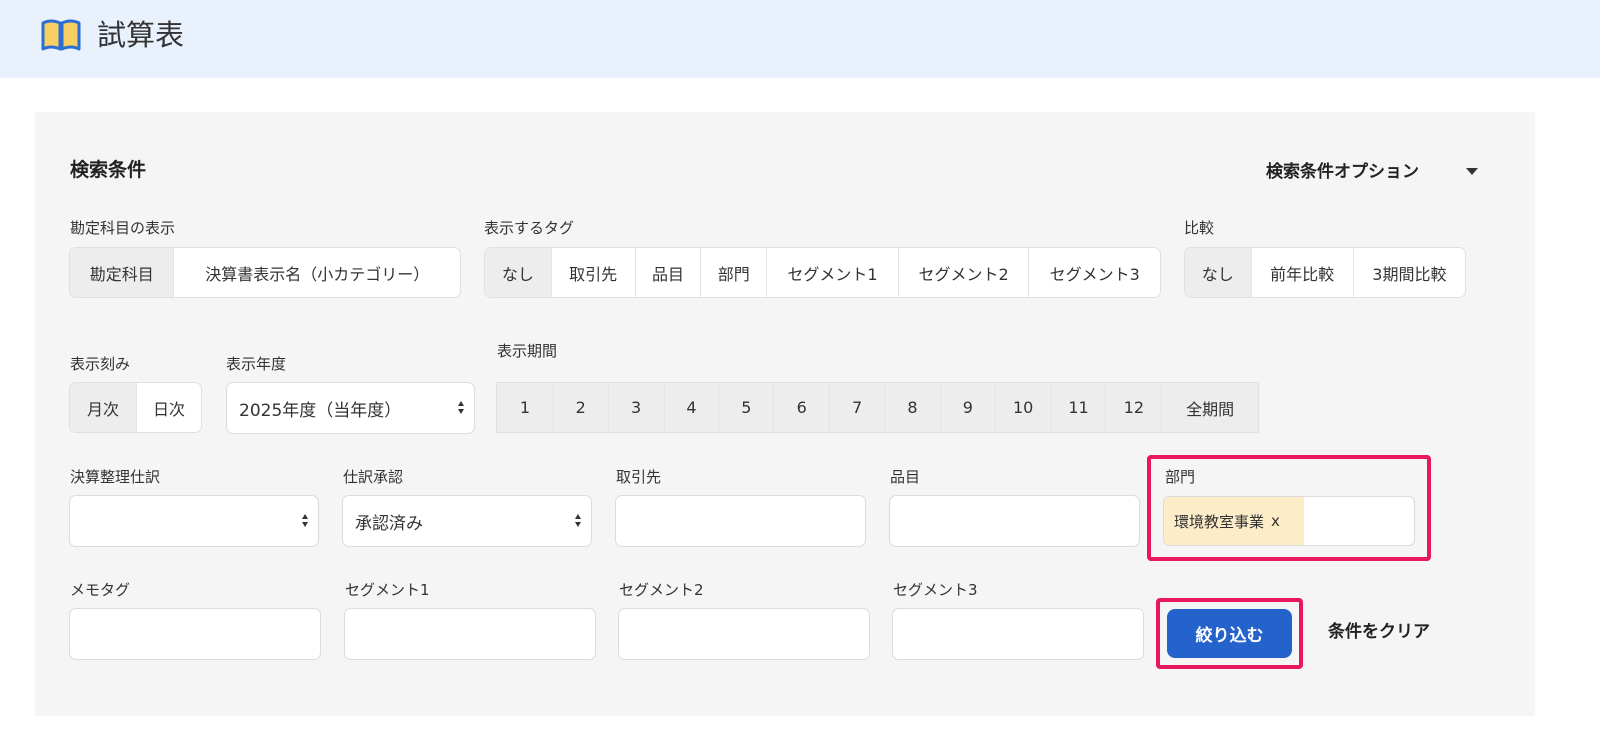 This screenshot has width=1600, height=747. I want to click on account-display-option-account: 勘定科目, so click(122, 272).